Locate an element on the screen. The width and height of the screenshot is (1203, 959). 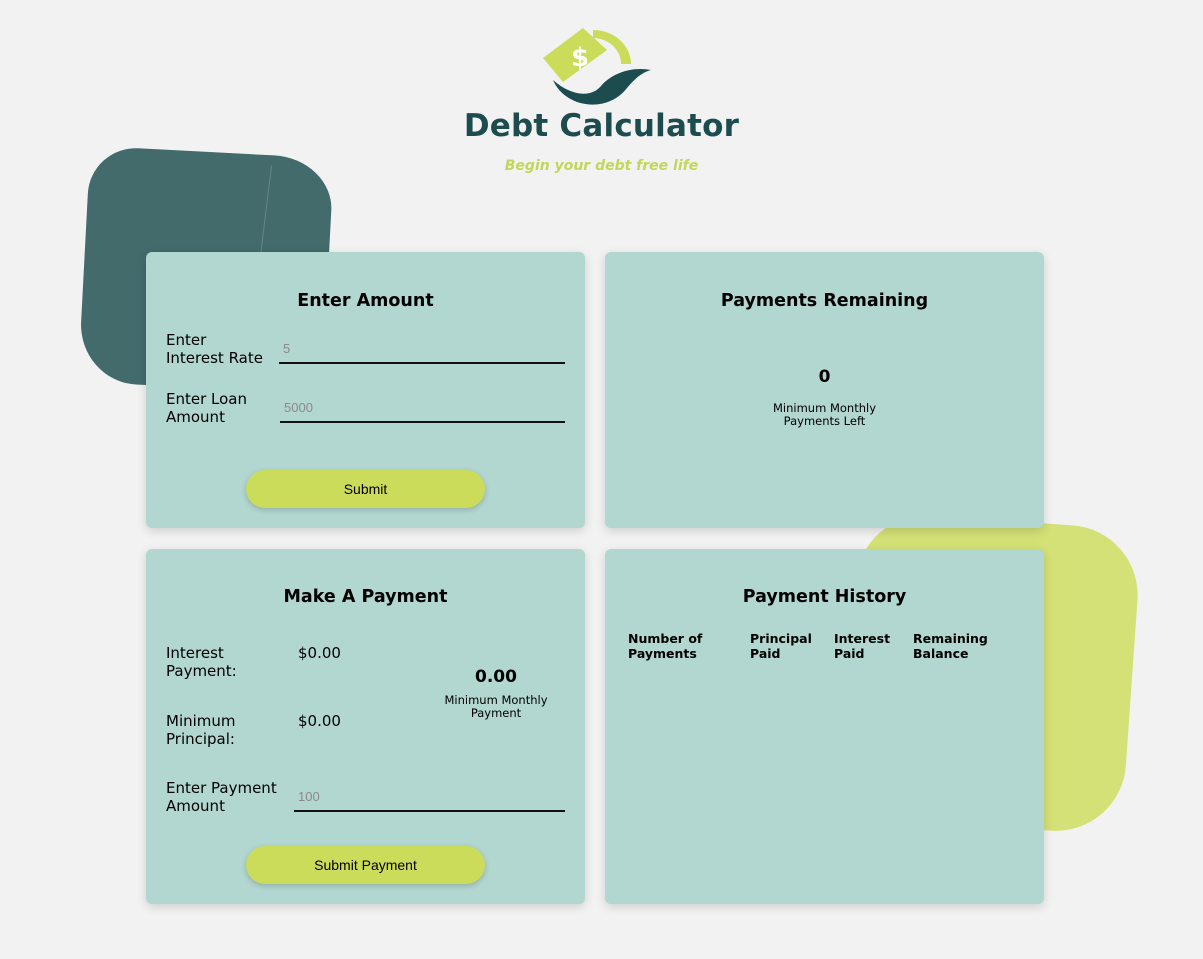
app-title: Debt Calculator is located at coordinates (601, 126).